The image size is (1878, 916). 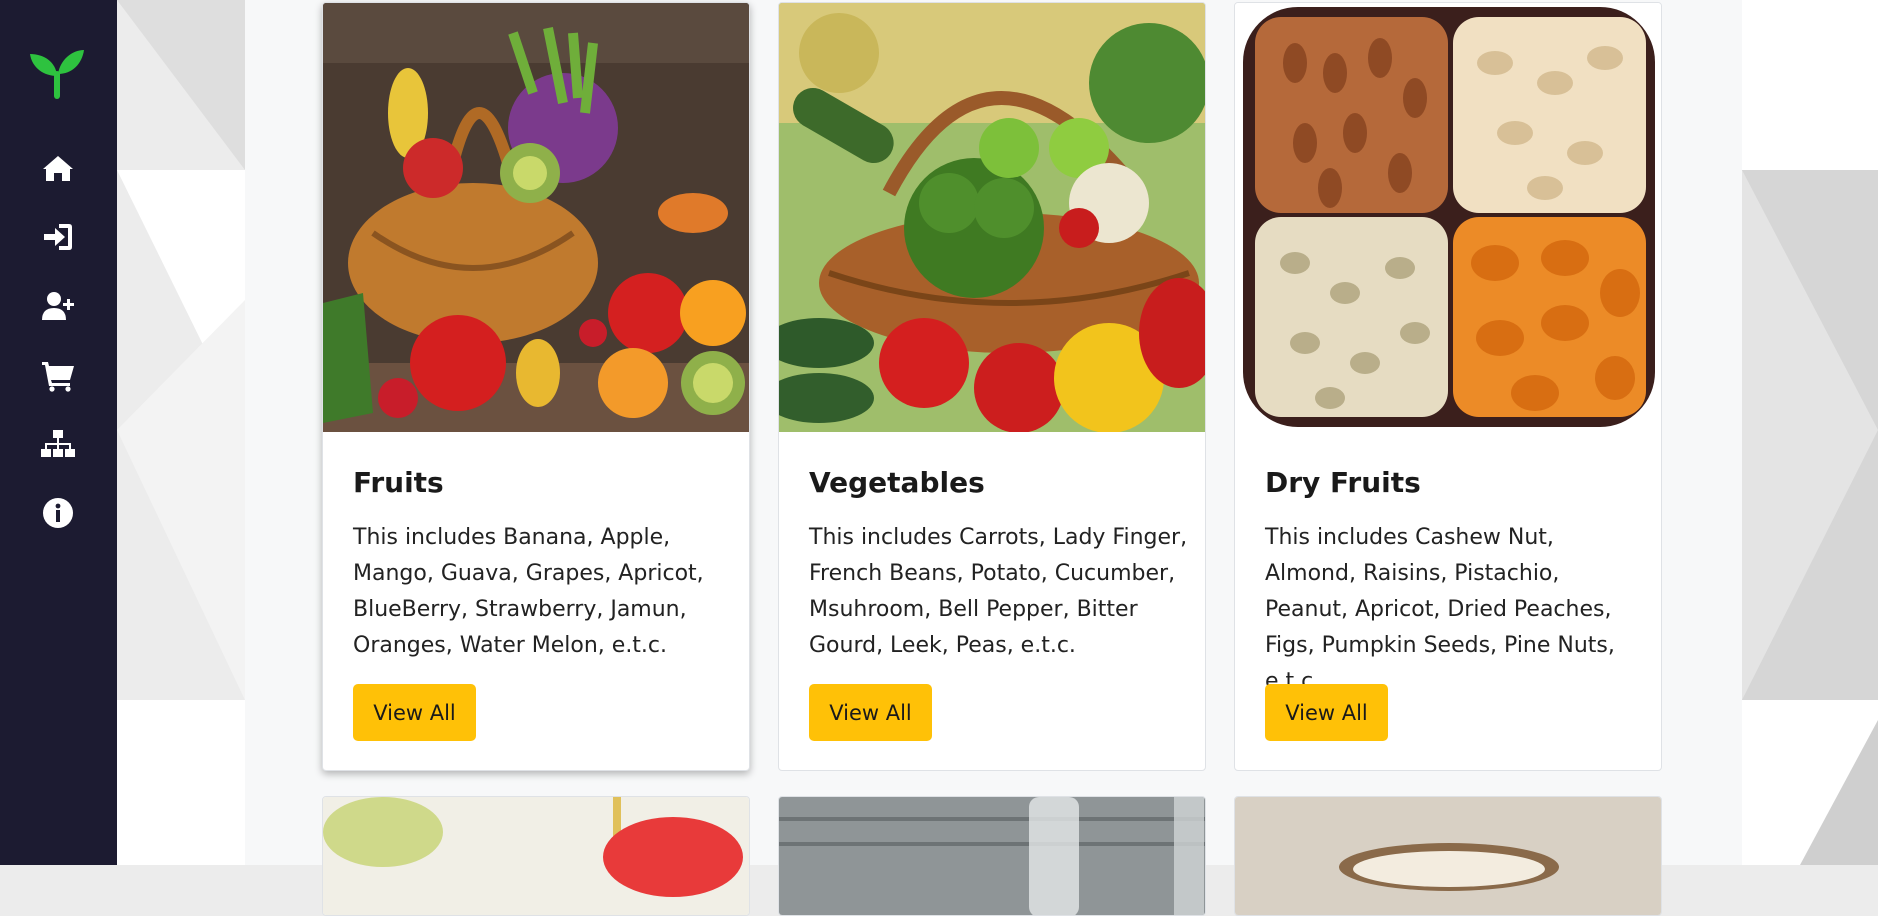 I want to click on view-all-dry-fruits-button: View All, so click(x=1326, y=712).